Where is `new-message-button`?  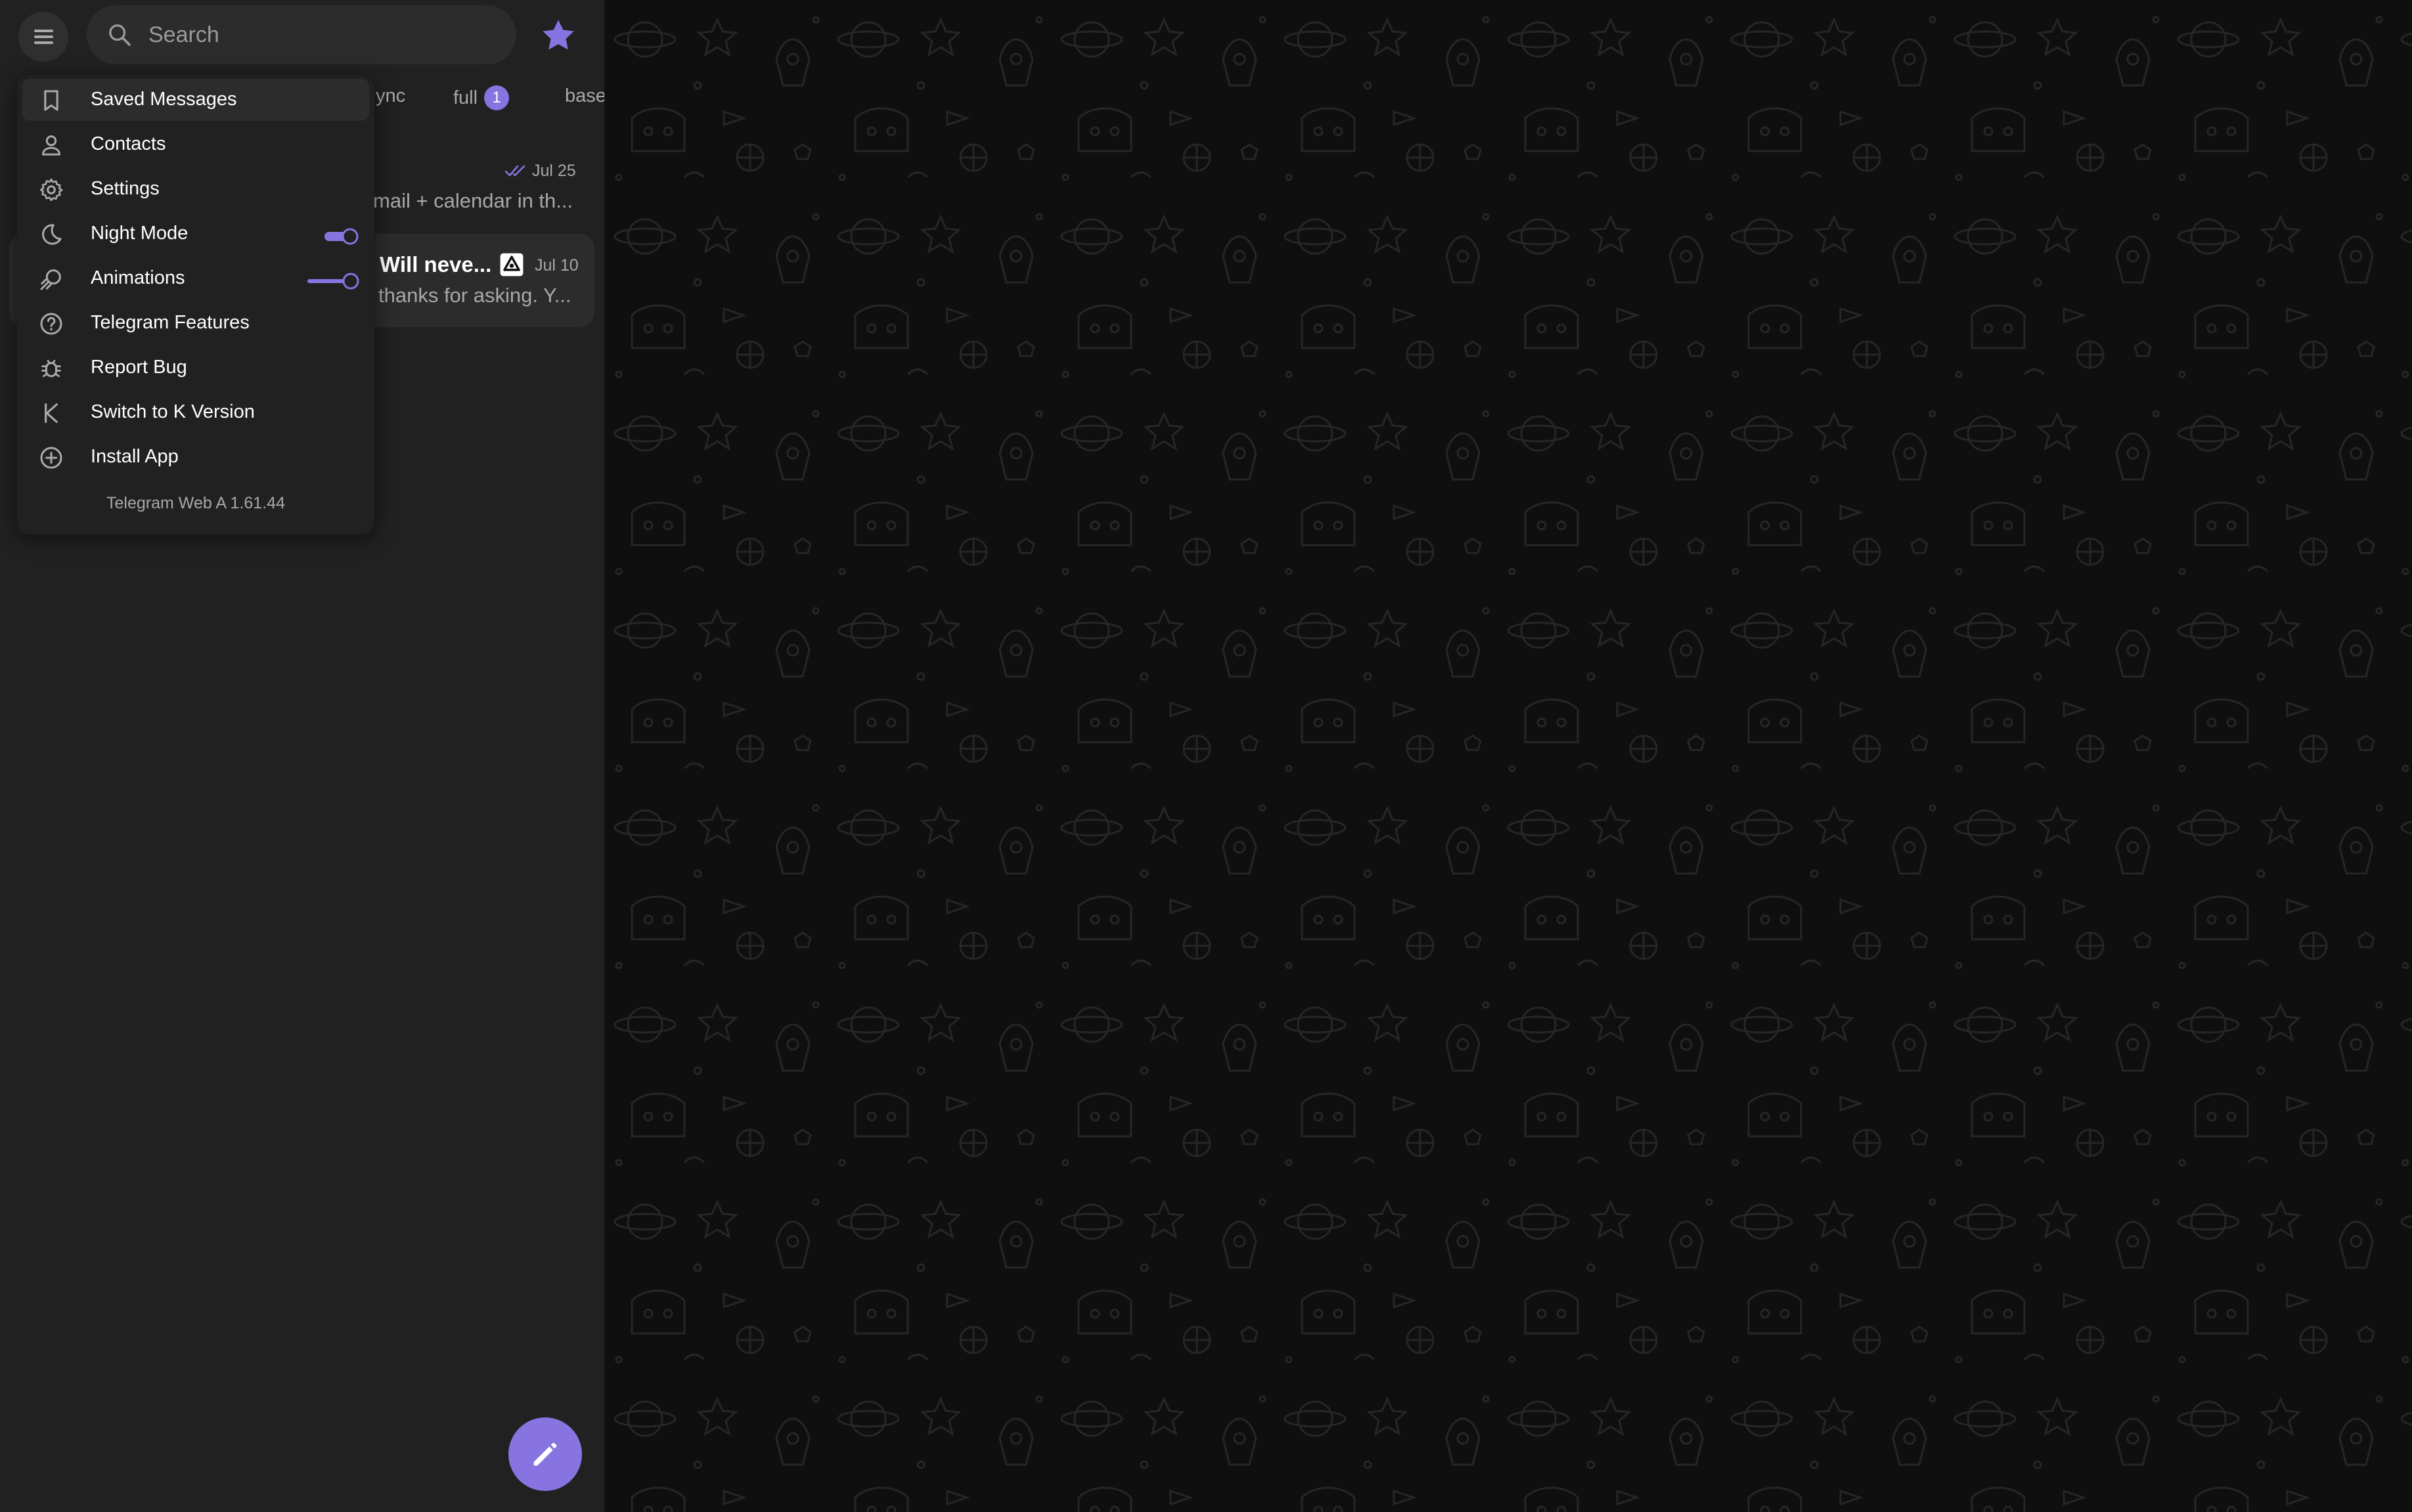
new-message-button is located at coordinates (545, 1454).